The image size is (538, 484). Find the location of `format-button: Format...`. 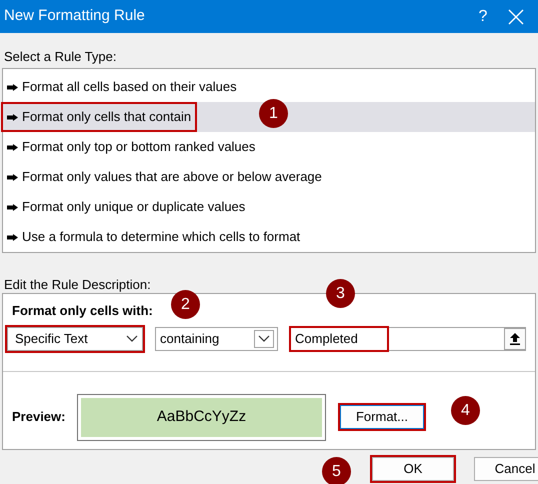

format-button: Format... is located at coordinates (382, 417).